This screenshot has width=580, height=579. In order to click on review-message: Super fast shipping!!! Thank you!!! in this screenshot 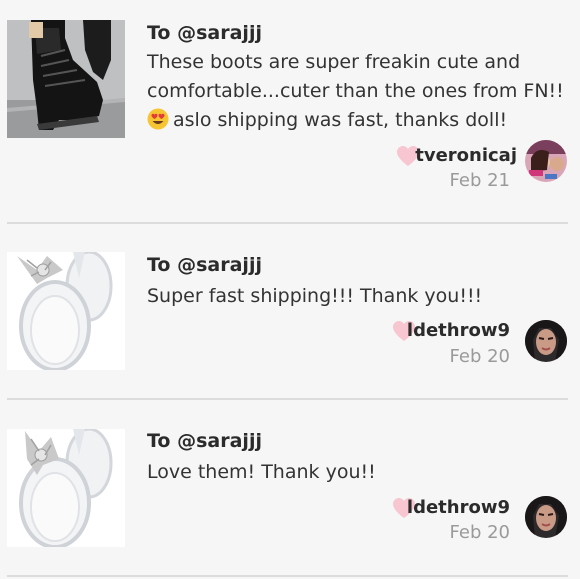, I will do `click(315, 296)`.